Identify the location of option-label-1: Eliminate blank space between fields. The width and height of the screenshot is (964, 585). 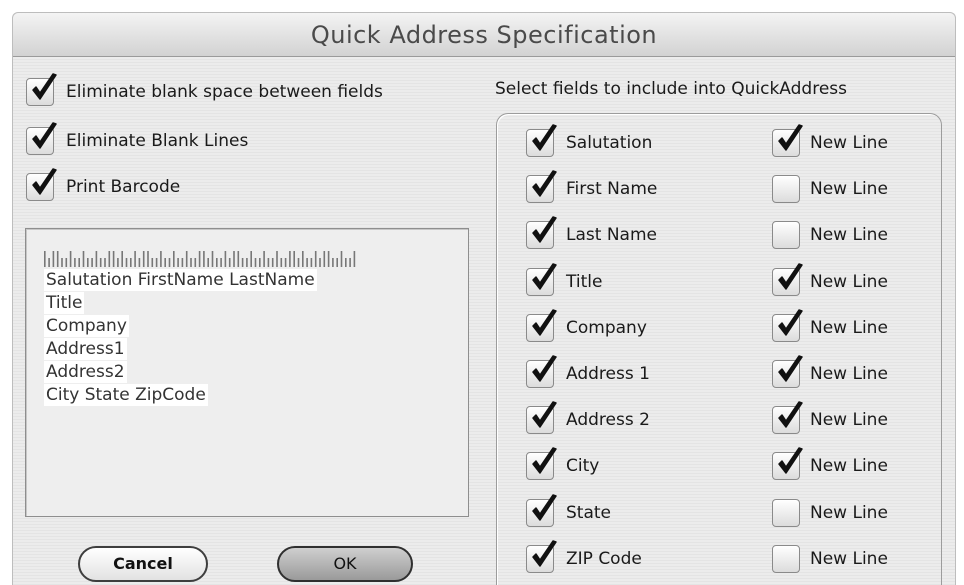
(224, 92).